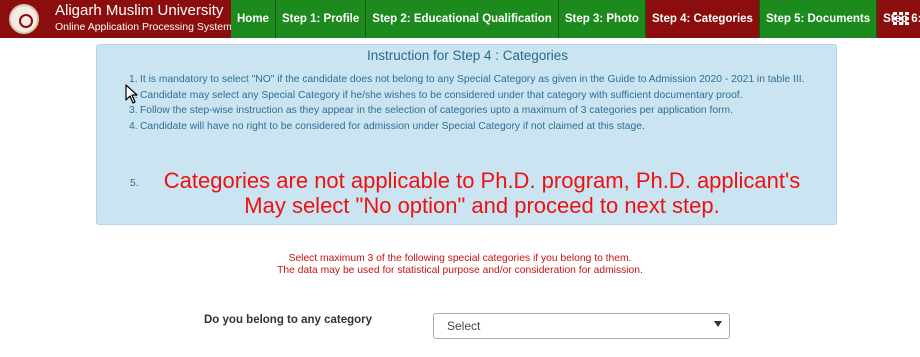  Describe the element at coordinates (143, 27) in the screenshot. I see `brand-subtitle: Online Application Processing System` at that location.